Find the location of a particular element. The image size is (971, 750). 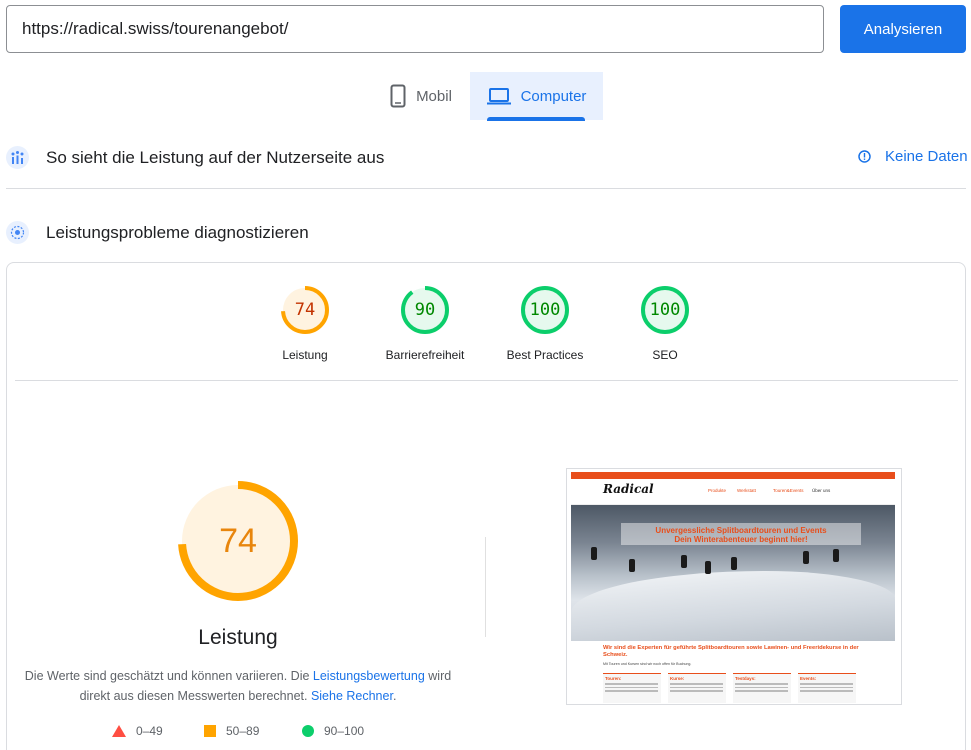

preview-column: Kurse: is located at coordinates (697, 688).